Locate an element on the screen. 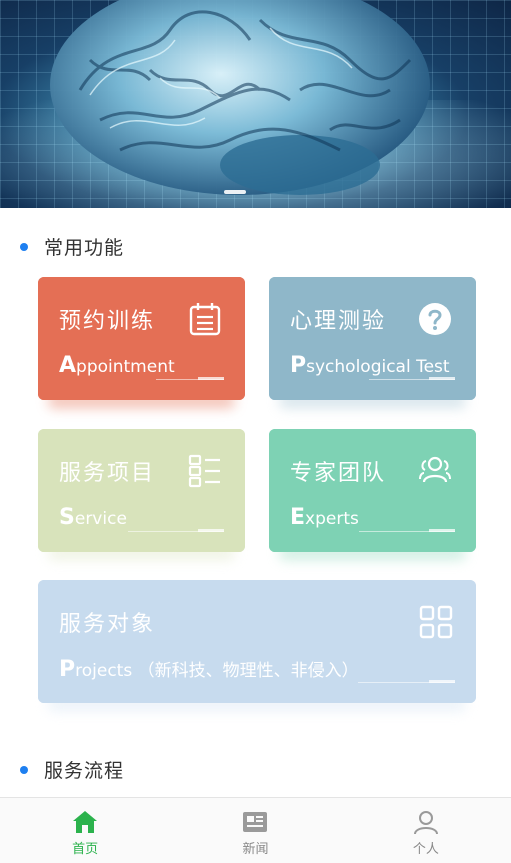  section-common-functions: 常用功能 is located at coordinates (72, 246).